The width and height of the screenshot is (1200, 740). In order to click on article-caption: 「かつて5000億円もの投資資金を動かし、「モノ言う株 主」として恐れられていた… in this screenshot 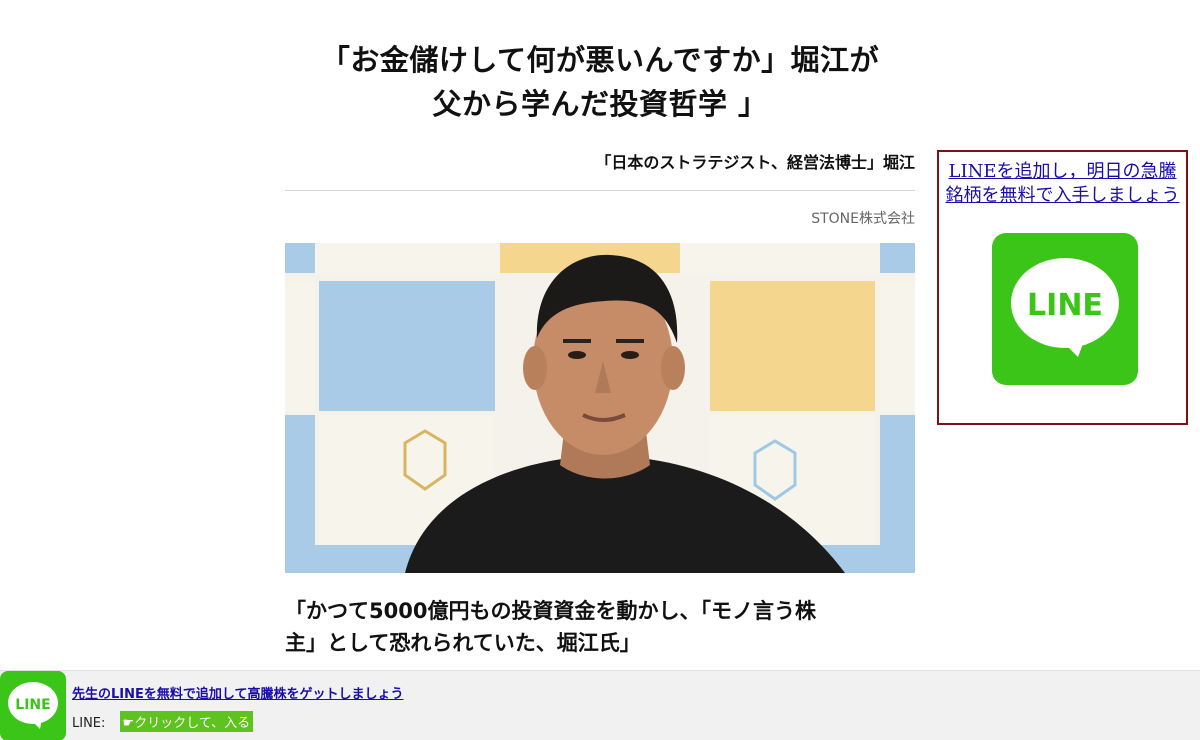, I will do `click(600, 627)`.